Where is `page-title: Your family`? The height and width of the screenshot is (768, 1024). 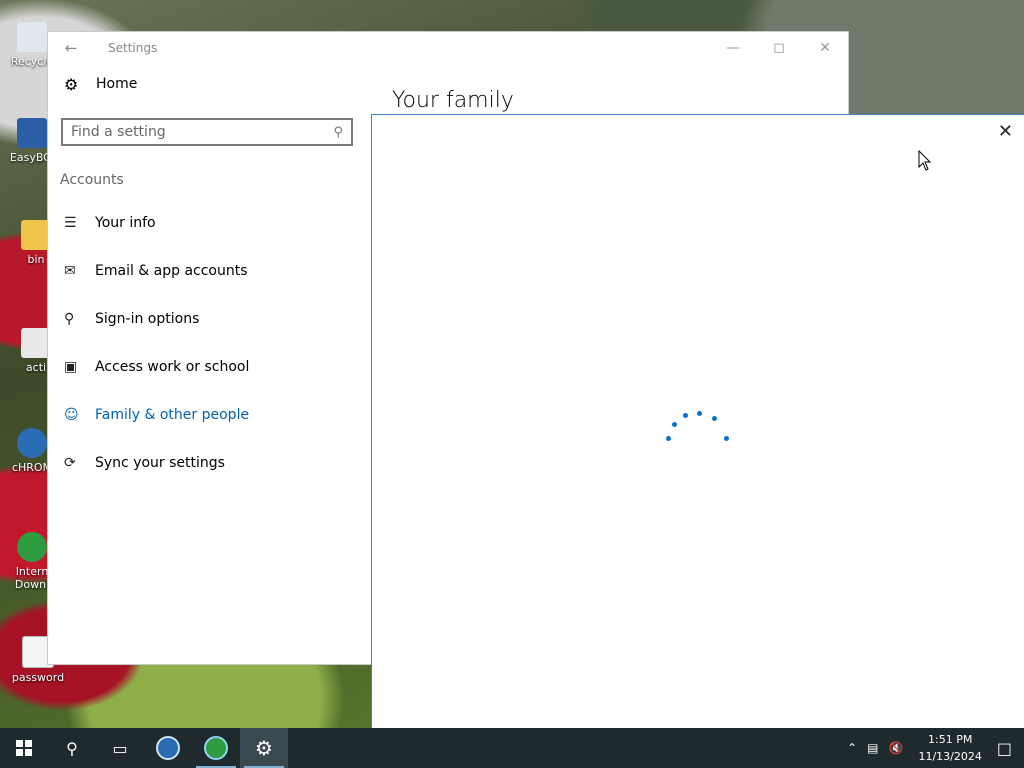 page-title: Your family is located at coordinates (453, 100).